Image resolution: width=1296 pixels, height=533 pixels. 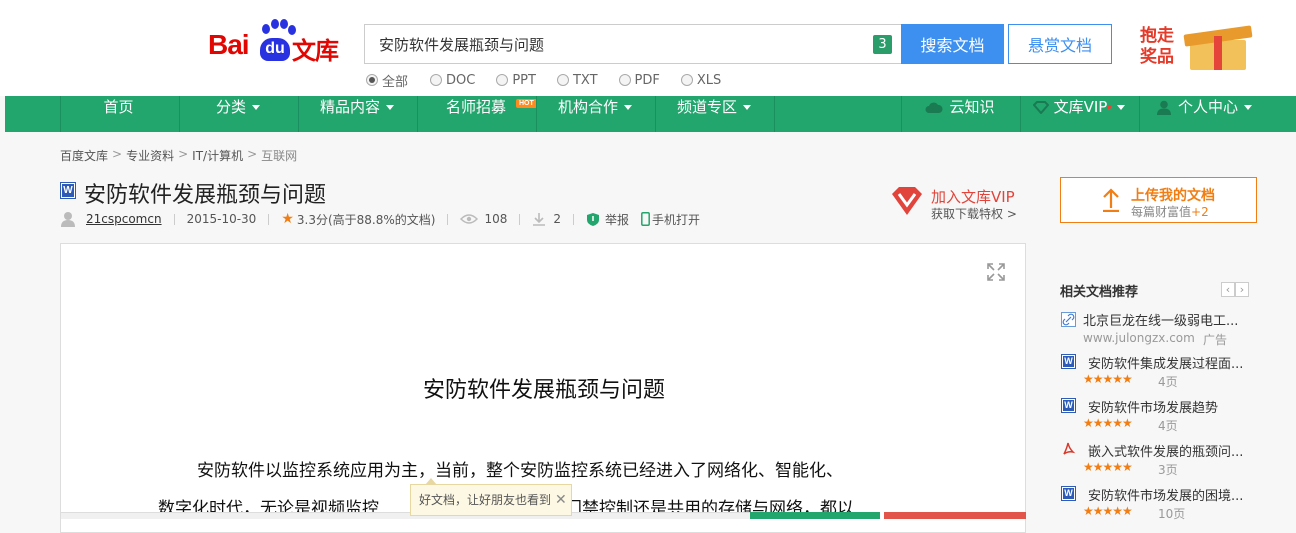 What do you see at coordinates (469, 219) in the screenshot?
I see `eye-icon` at bounding box center [469, 219].